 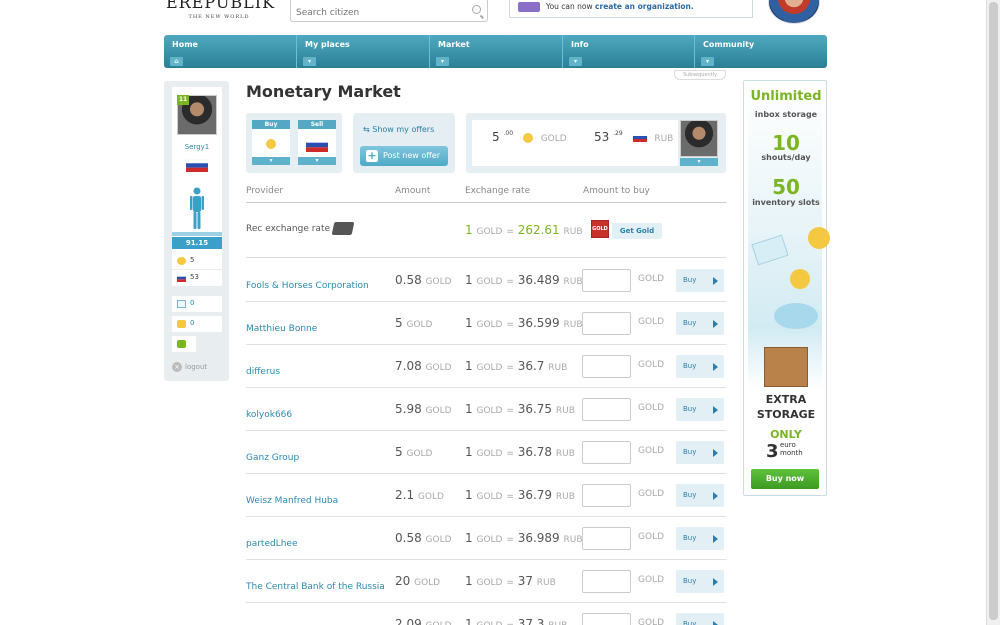 What do you see at coordinates (419, 454) in the screenshot?
I see `offer-amount-unit: GOLD` at bounding box center [419, 454].